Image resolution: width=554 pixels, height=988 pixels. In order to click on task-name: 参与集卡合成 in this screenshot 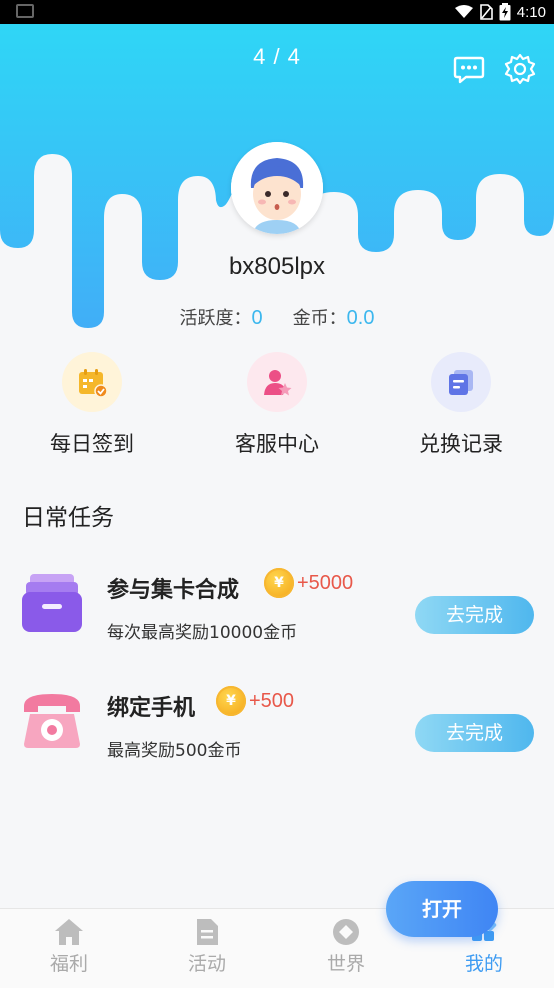, I will do `click(173, 590)`.